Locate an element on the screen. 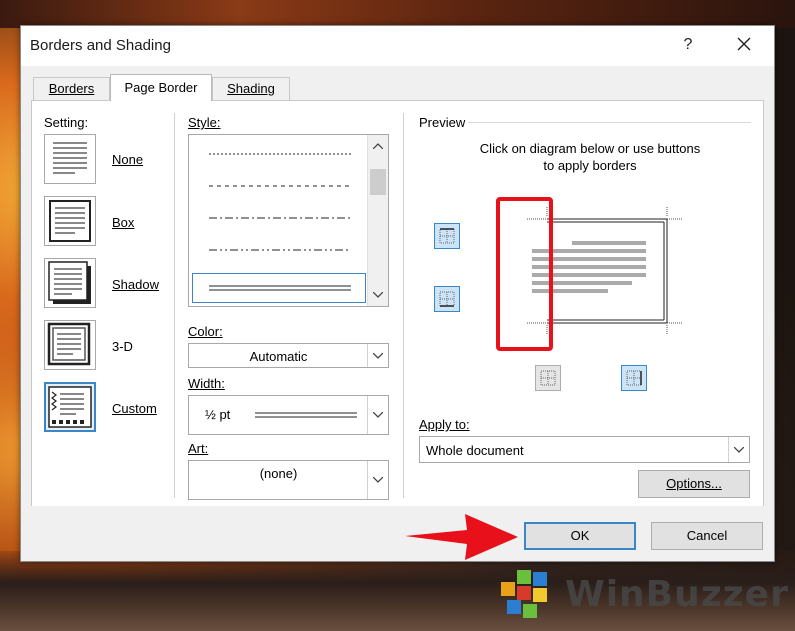 This screenshot has height=631, width=795. setting-3d-label: 3-D is located at coordinates (122, 346).